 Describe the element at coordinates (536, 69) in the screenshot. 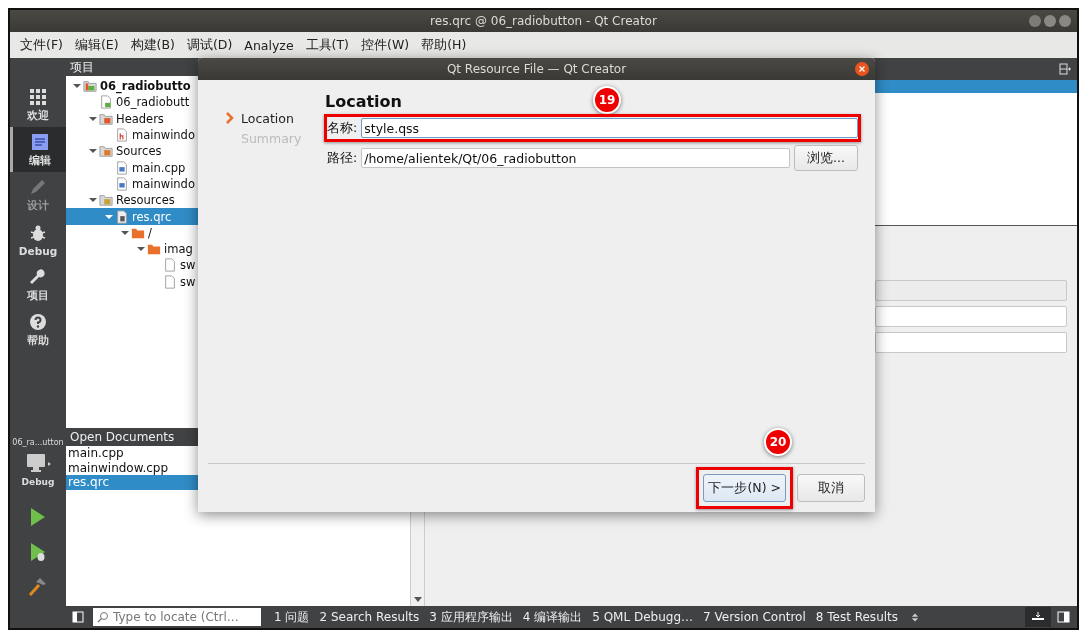

I see `dialog-title: Qt Resource File — Qt Creator` at that location.